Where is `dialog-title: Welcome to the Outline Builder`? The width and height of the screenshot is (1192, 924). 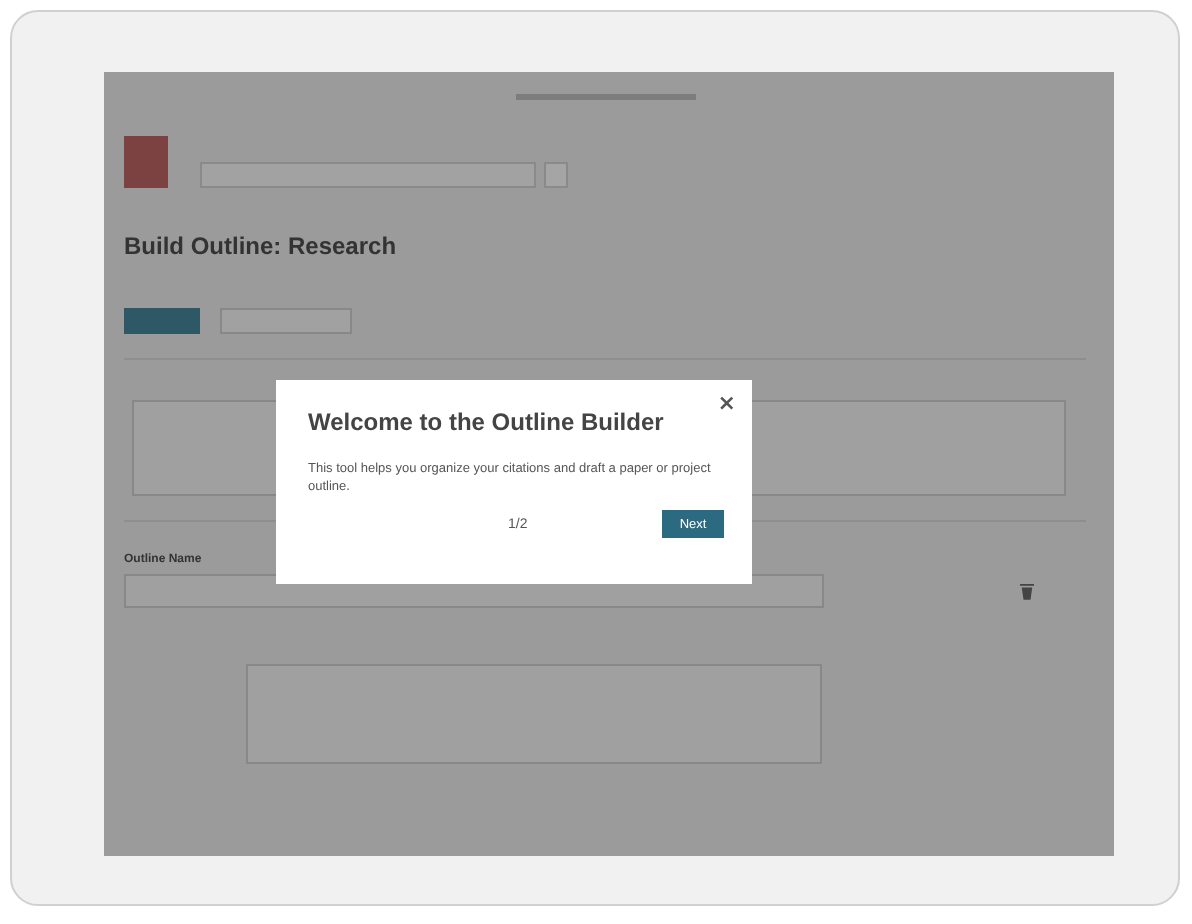 dialog-title: Welcome to the Outline Builder is located at coordinates (487, 422).